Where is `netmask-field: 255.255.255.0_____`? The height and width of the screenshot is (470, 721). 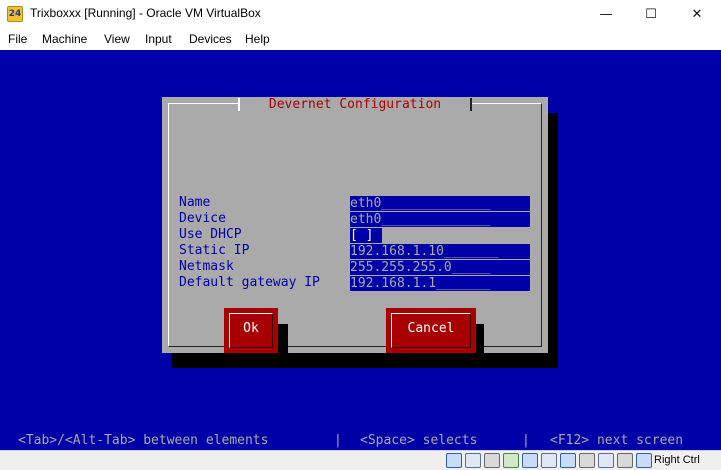
netmask-field: 255.255.255.0_____ is located at coordinates (440, 267).